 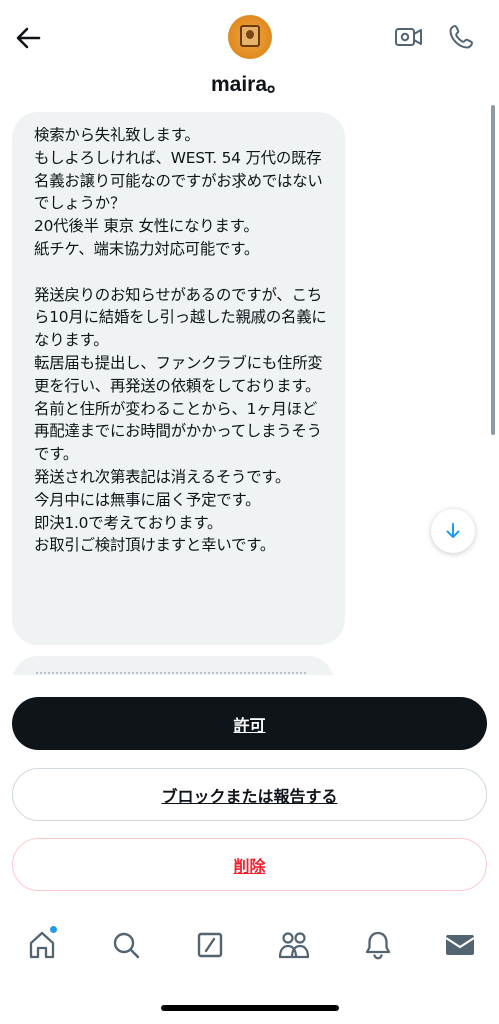 I want to click on username: maira。, so click(x=249, y=83).